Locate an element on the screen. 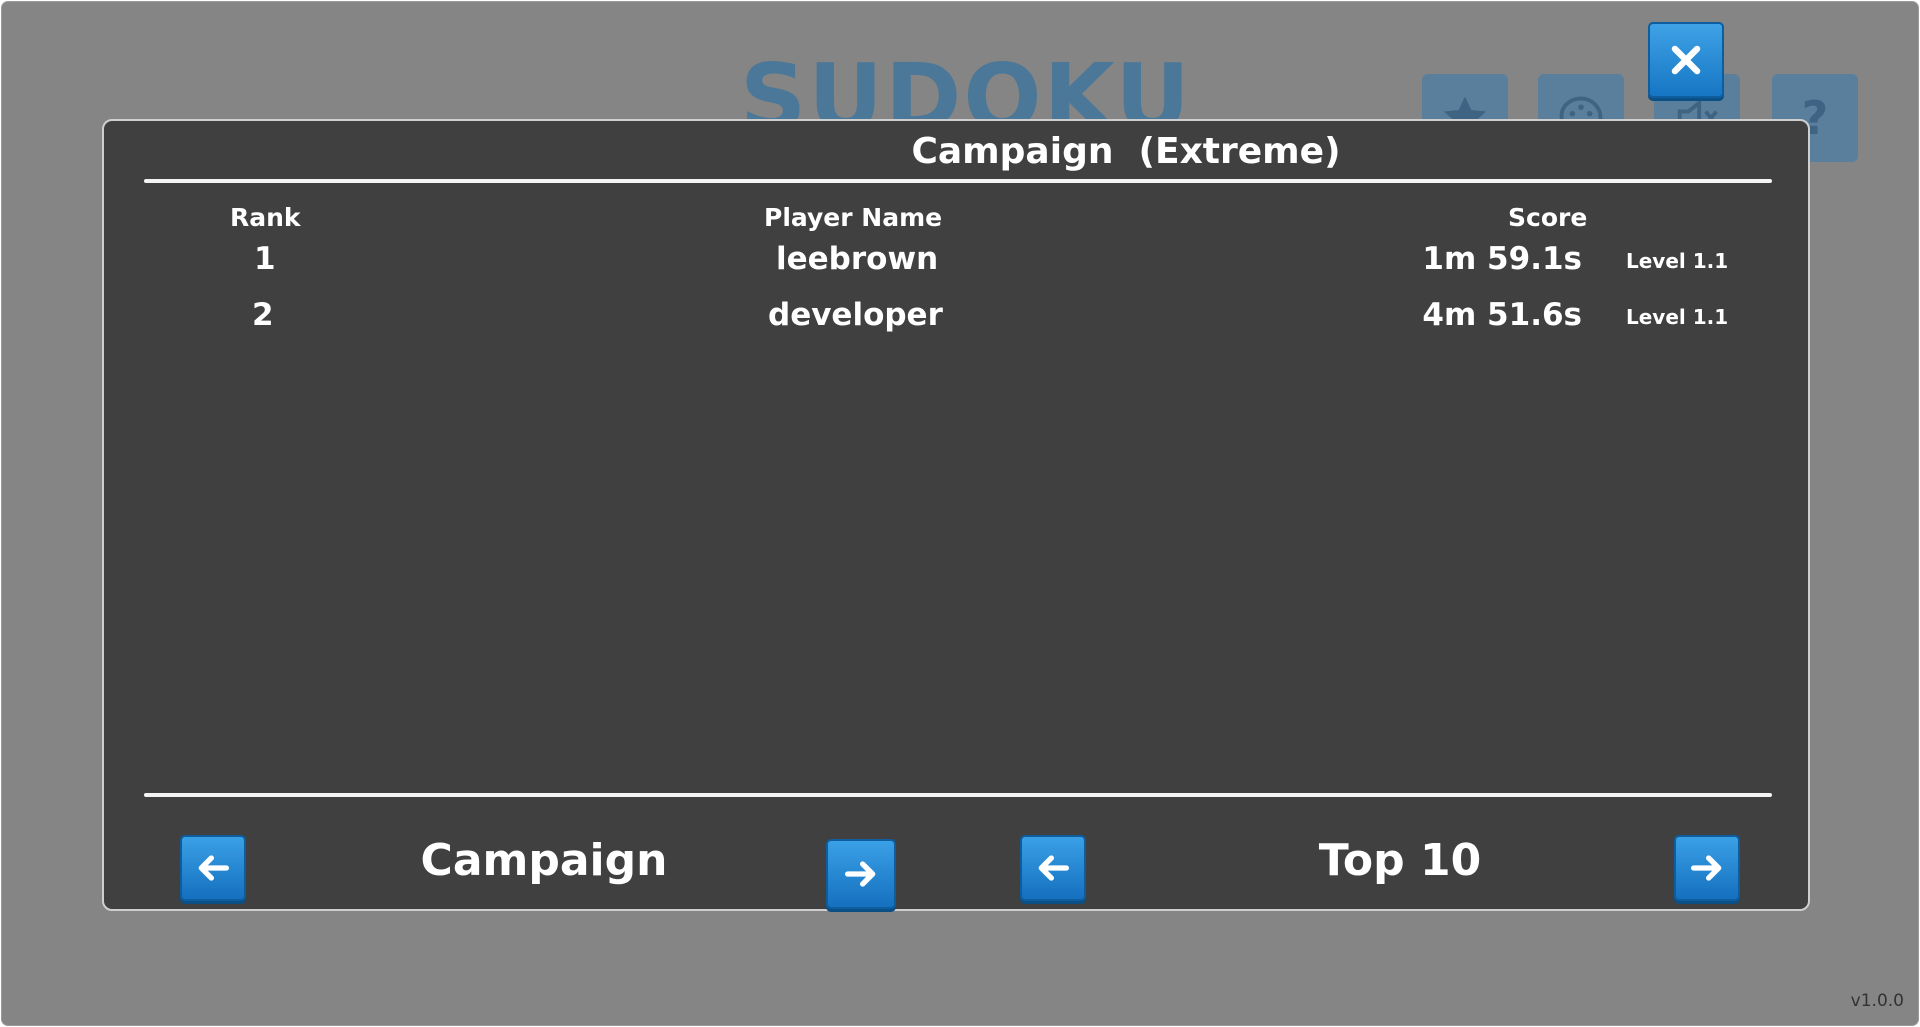 This screenshot has height=1027, width=1920. player-name-cell: developer is located at coordinates (855, 315).